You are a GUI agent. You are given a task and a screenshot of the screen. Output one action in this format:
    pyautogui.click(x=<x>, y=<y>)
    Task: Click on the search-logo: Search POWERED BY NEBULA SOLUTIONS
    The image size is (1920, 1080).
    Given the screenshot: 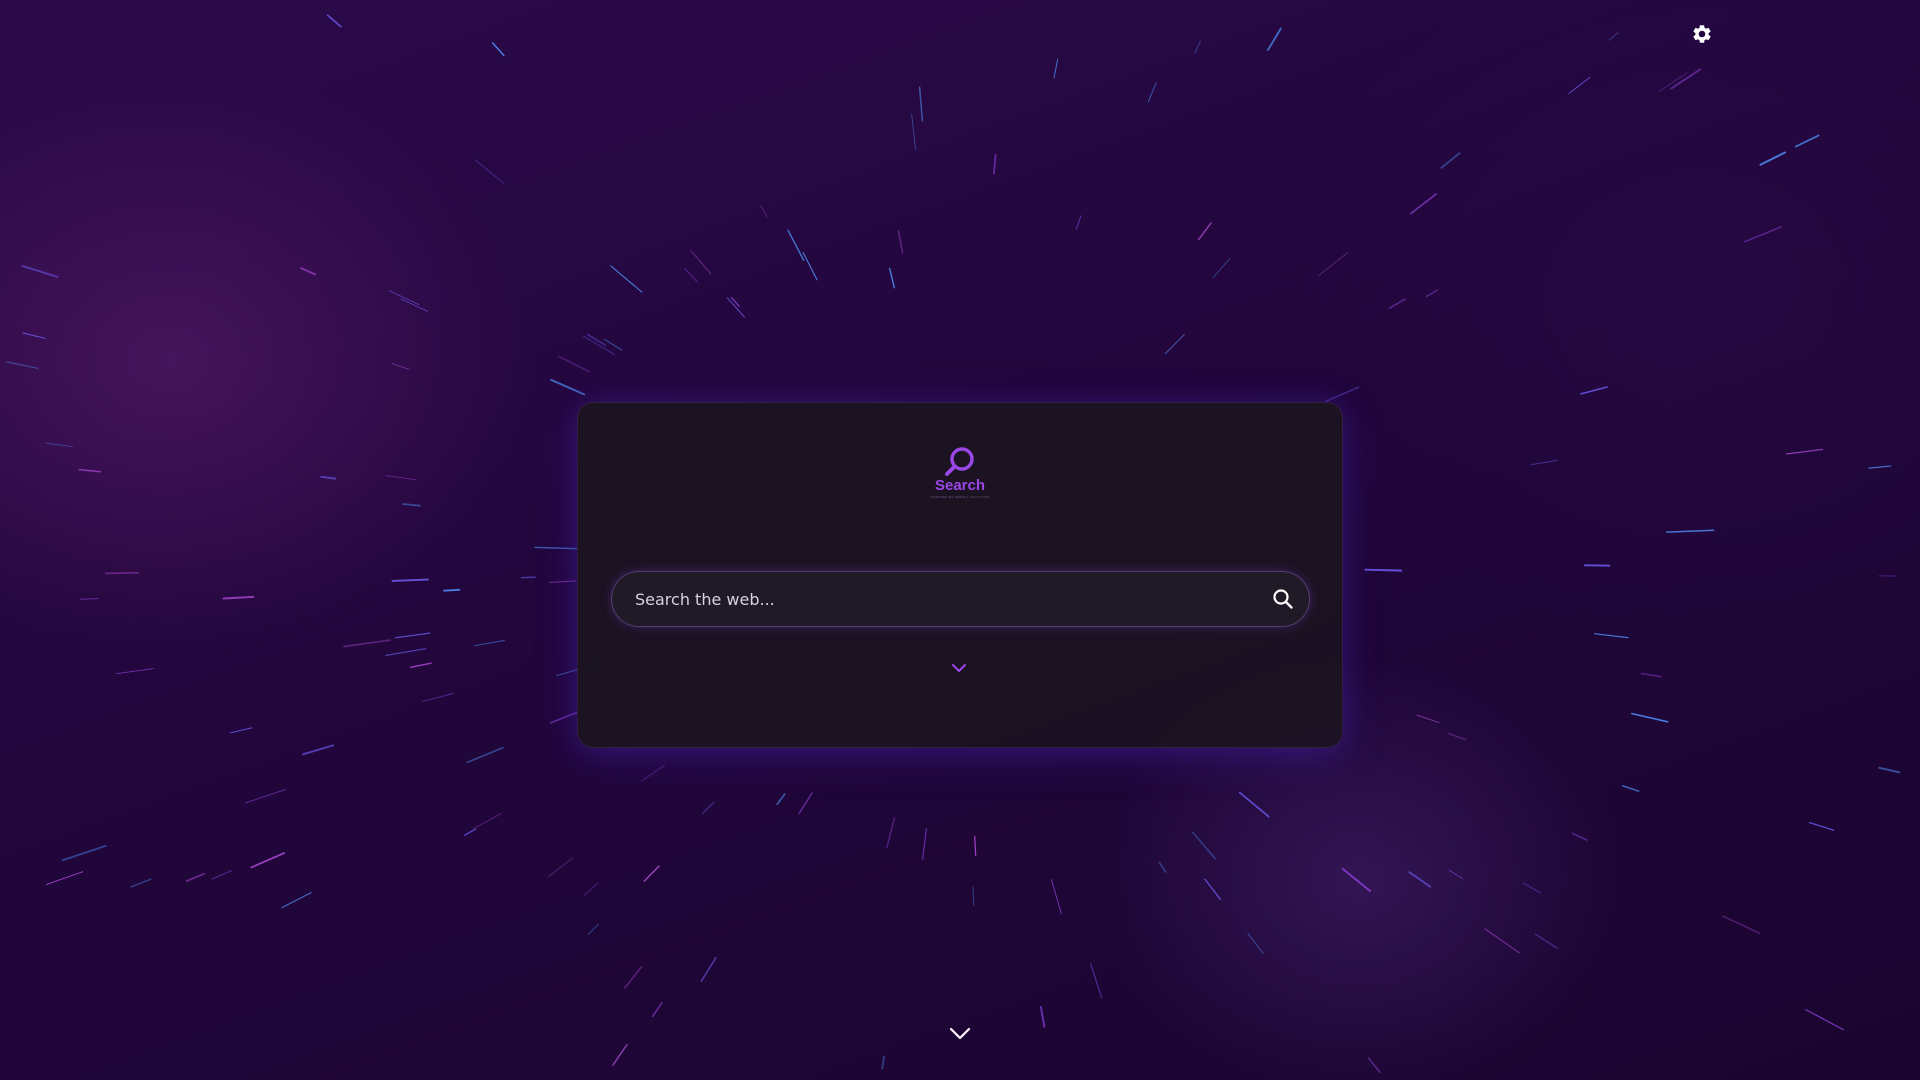 What is the action you would take?
    pyautogui.click(x=960, y=472)
    